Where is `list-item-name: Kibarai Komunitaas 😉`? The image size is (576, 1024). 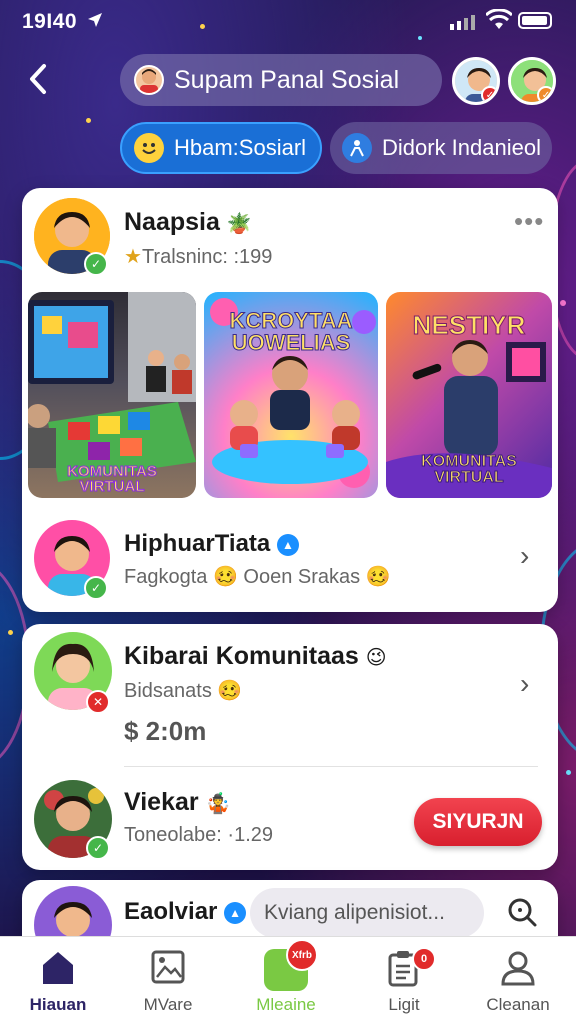 list-item-name: Kibarai Komunitaas 😉 is located at coordinates (255, 656).